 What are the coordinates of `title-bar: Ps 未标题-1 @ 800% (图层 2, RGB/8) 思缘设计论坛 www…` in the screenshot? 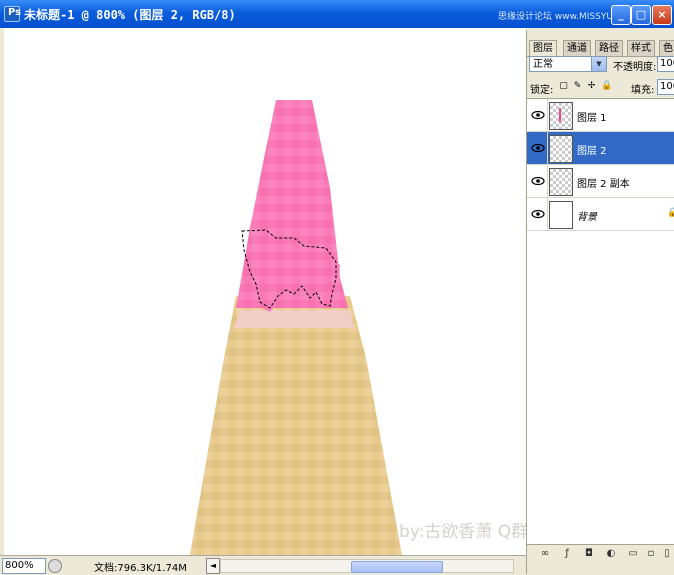 It's located at (337, 14).